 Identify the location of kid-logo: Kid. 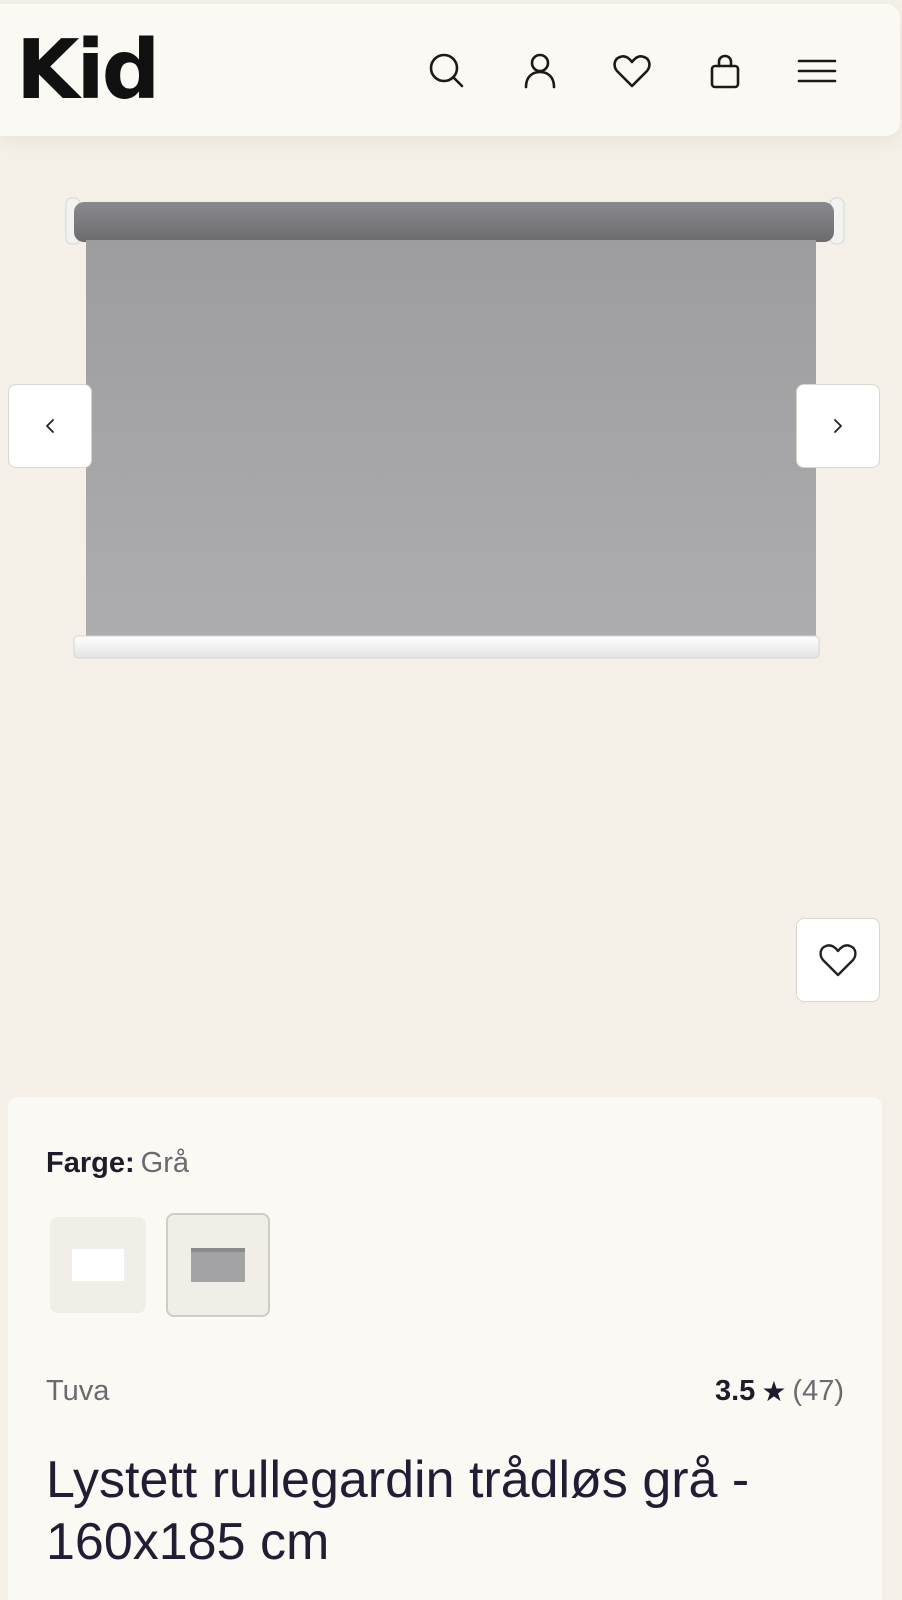
(88, 71).